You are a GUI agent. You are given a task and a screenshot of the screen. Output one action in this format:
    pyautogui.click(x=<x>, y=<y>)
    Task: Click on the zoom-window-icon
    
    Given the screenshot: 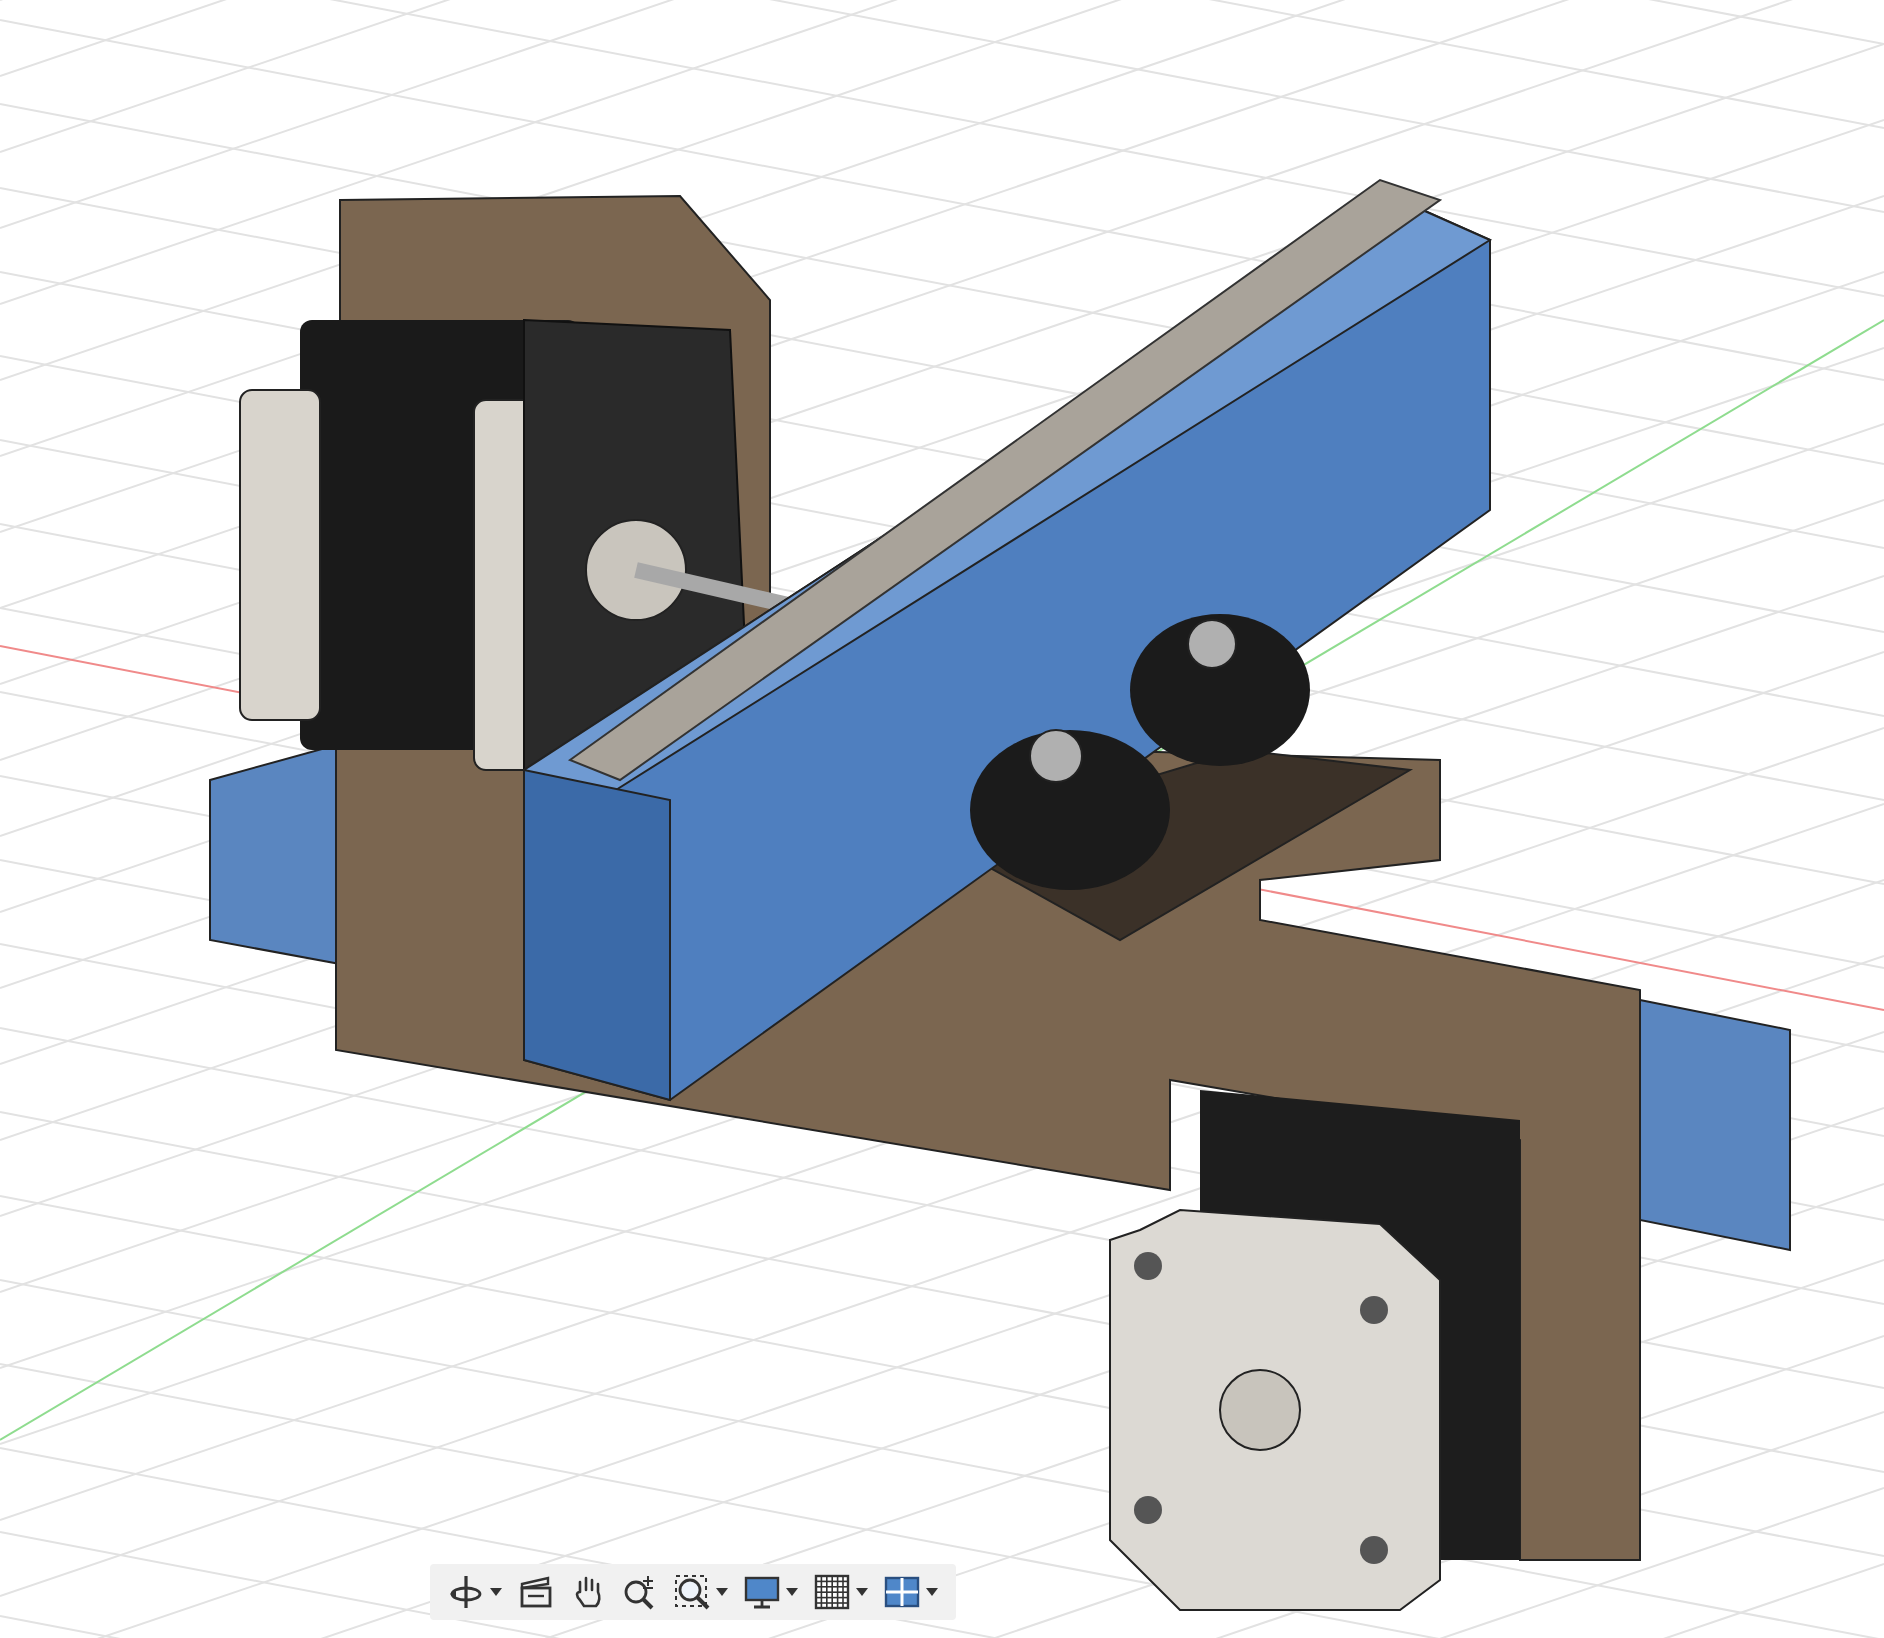 What is the action you would take?
    pyautogui.click(x=692, y=1592)
    